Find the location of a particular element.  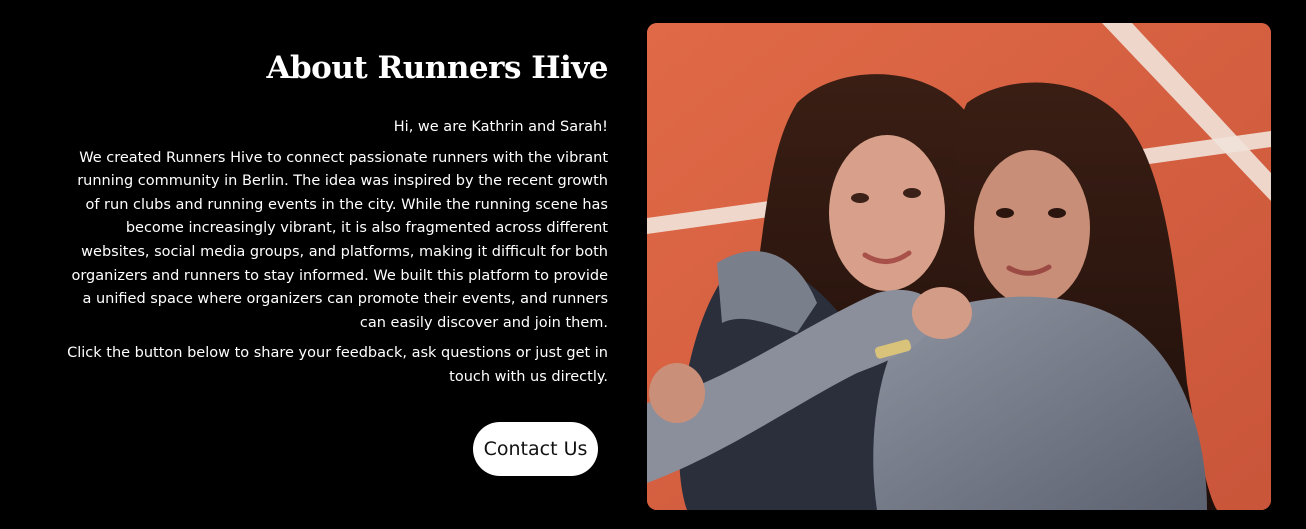

right-face is located at coordinates (1032, 228).